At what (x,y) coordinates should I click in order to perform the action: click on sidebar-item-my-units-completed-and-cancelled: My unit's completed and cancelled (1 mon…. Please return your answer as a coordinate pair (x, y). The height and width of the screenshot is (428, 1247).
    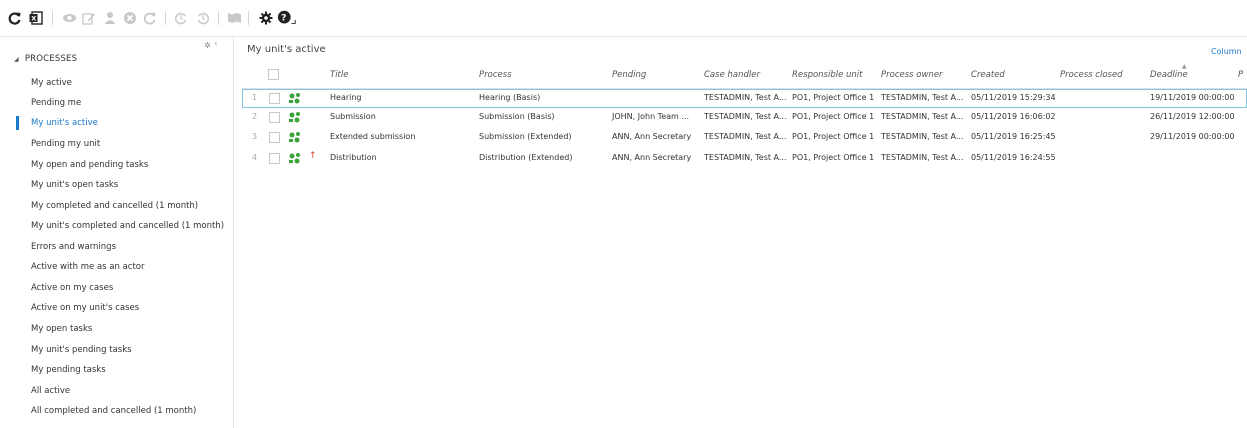
    Looking at the image, I should click on (127, 226).